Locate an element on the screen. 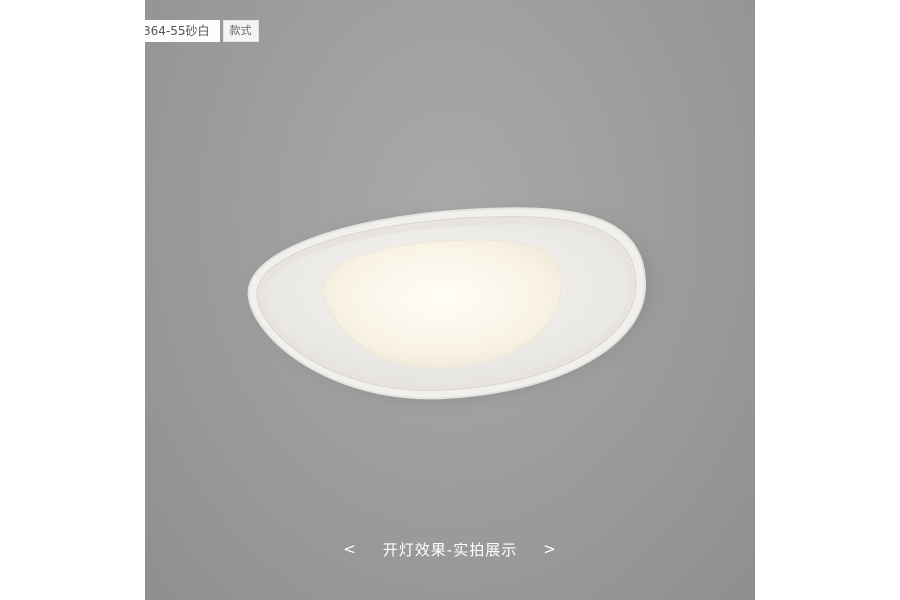  chevron-left-icon: < is located at coordinates (350, 549).